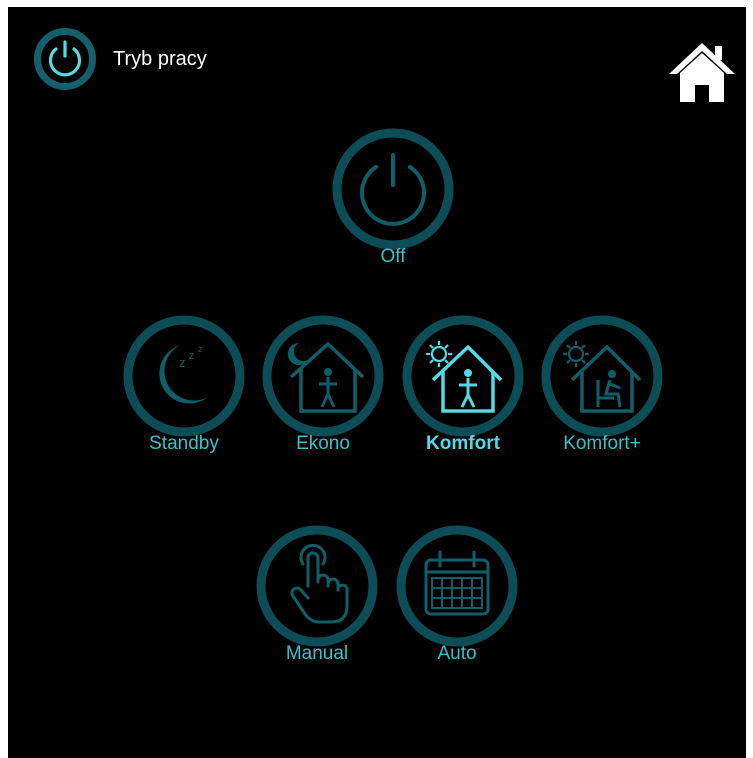 The image size is (753, 758). I want to click on hand-touch-icon, so click(317, 586).